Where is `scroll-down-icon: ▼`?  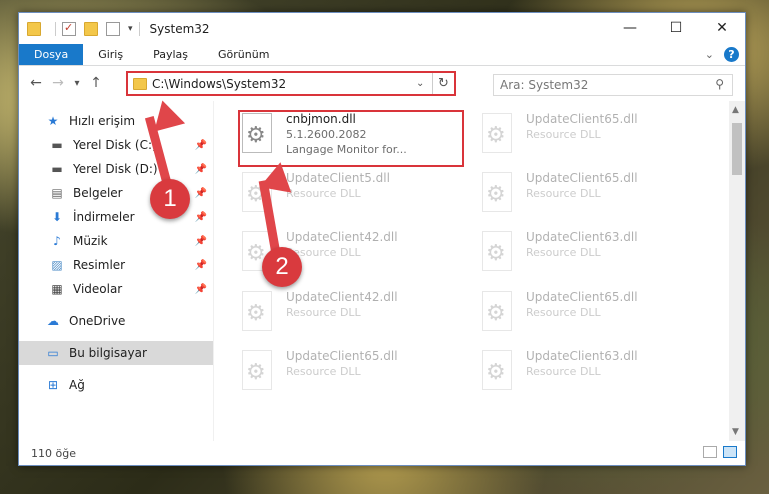
scroll-down-icon: ▼ is located at coordinates (735, 432).